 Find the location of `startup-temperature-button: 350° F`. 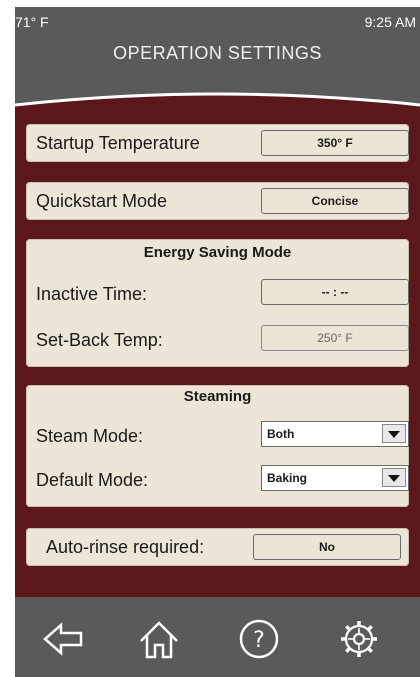

startup-temperature-button: 350° F is located at coordinates (335, 143).